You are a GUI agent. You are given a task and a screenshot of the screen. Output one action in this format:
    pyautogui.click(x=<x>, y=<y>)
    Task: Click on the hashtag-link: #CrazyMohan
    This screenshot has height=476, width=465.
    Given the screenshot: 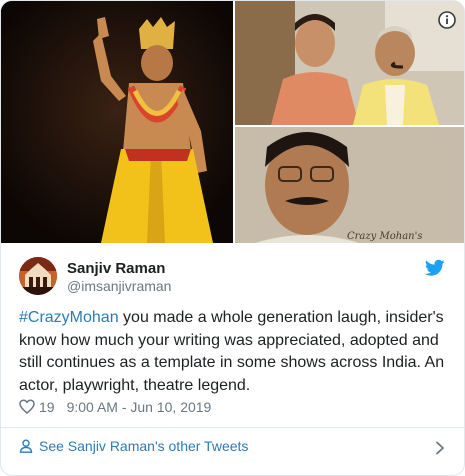 What is the action you would take?
    pyautogui.click(x=69, y=317)
    